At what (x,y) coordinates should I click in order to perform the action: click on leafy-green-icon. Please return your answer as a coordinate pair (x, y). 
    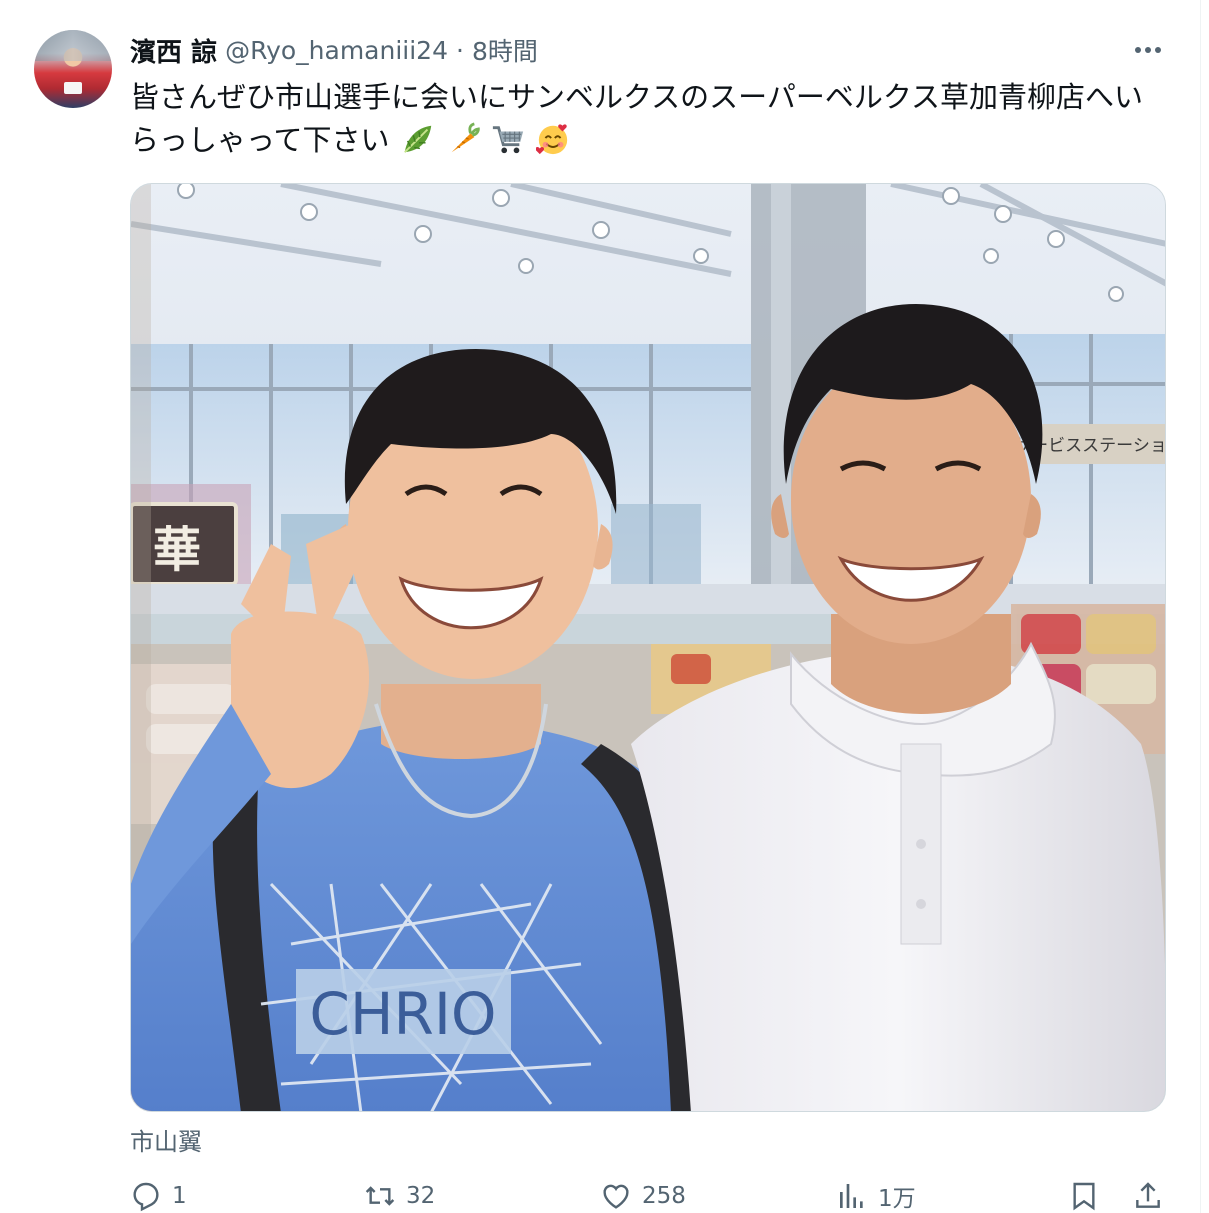
    Looking at the image, I should click on (417, 139).